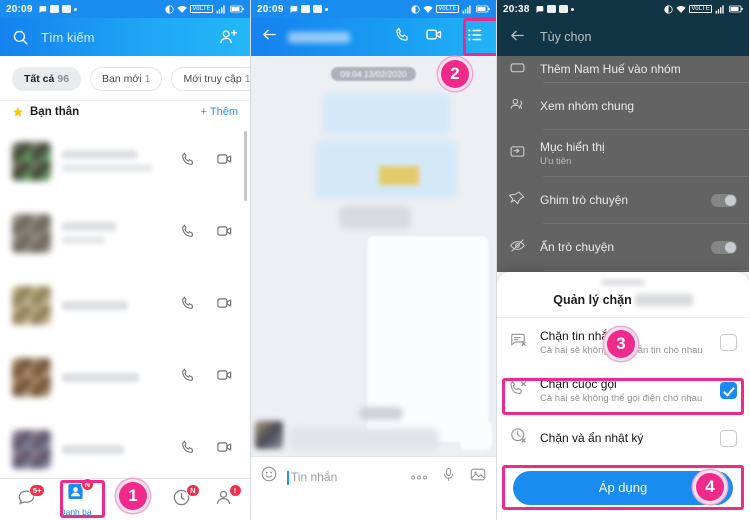 This screenshot has height=520, width=750. What do you see at coordinates (186, 497) in the screenshot?
I see `nav-item-timeline: N` at bounding box center [186, 497].